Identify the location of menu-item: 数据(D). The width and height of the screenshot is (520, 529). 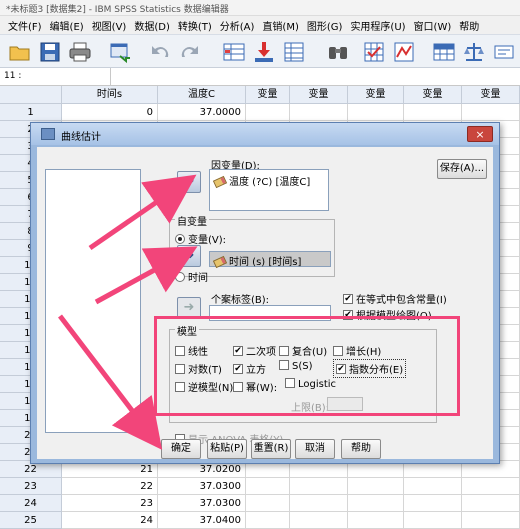
(152, 25).